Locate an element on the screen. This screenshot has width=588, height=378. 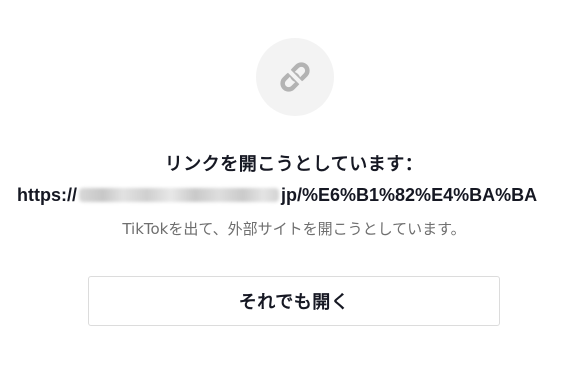
link-icon-container is located at coordinates (295, 77).